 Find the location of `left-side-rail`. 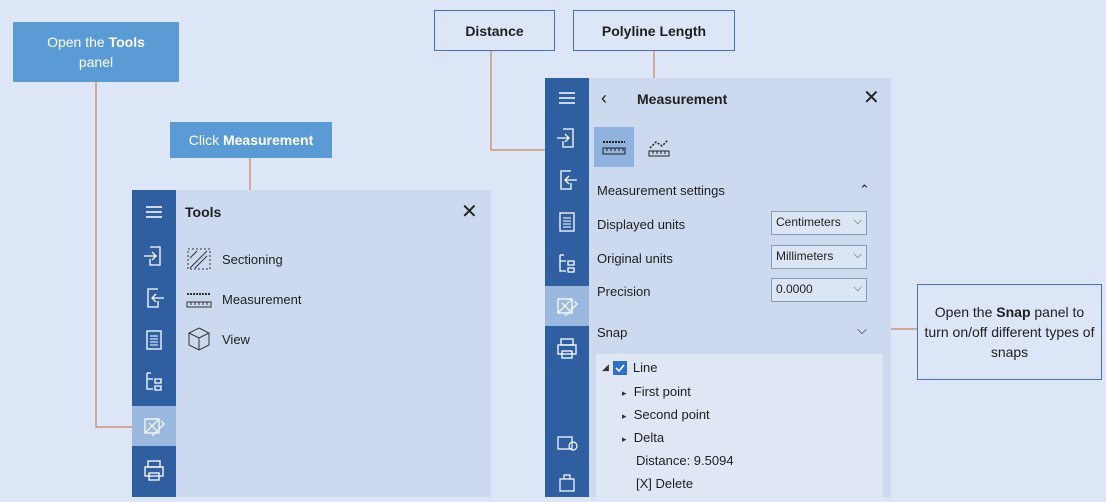

left-side-rail is located at coordinates (154, 343).